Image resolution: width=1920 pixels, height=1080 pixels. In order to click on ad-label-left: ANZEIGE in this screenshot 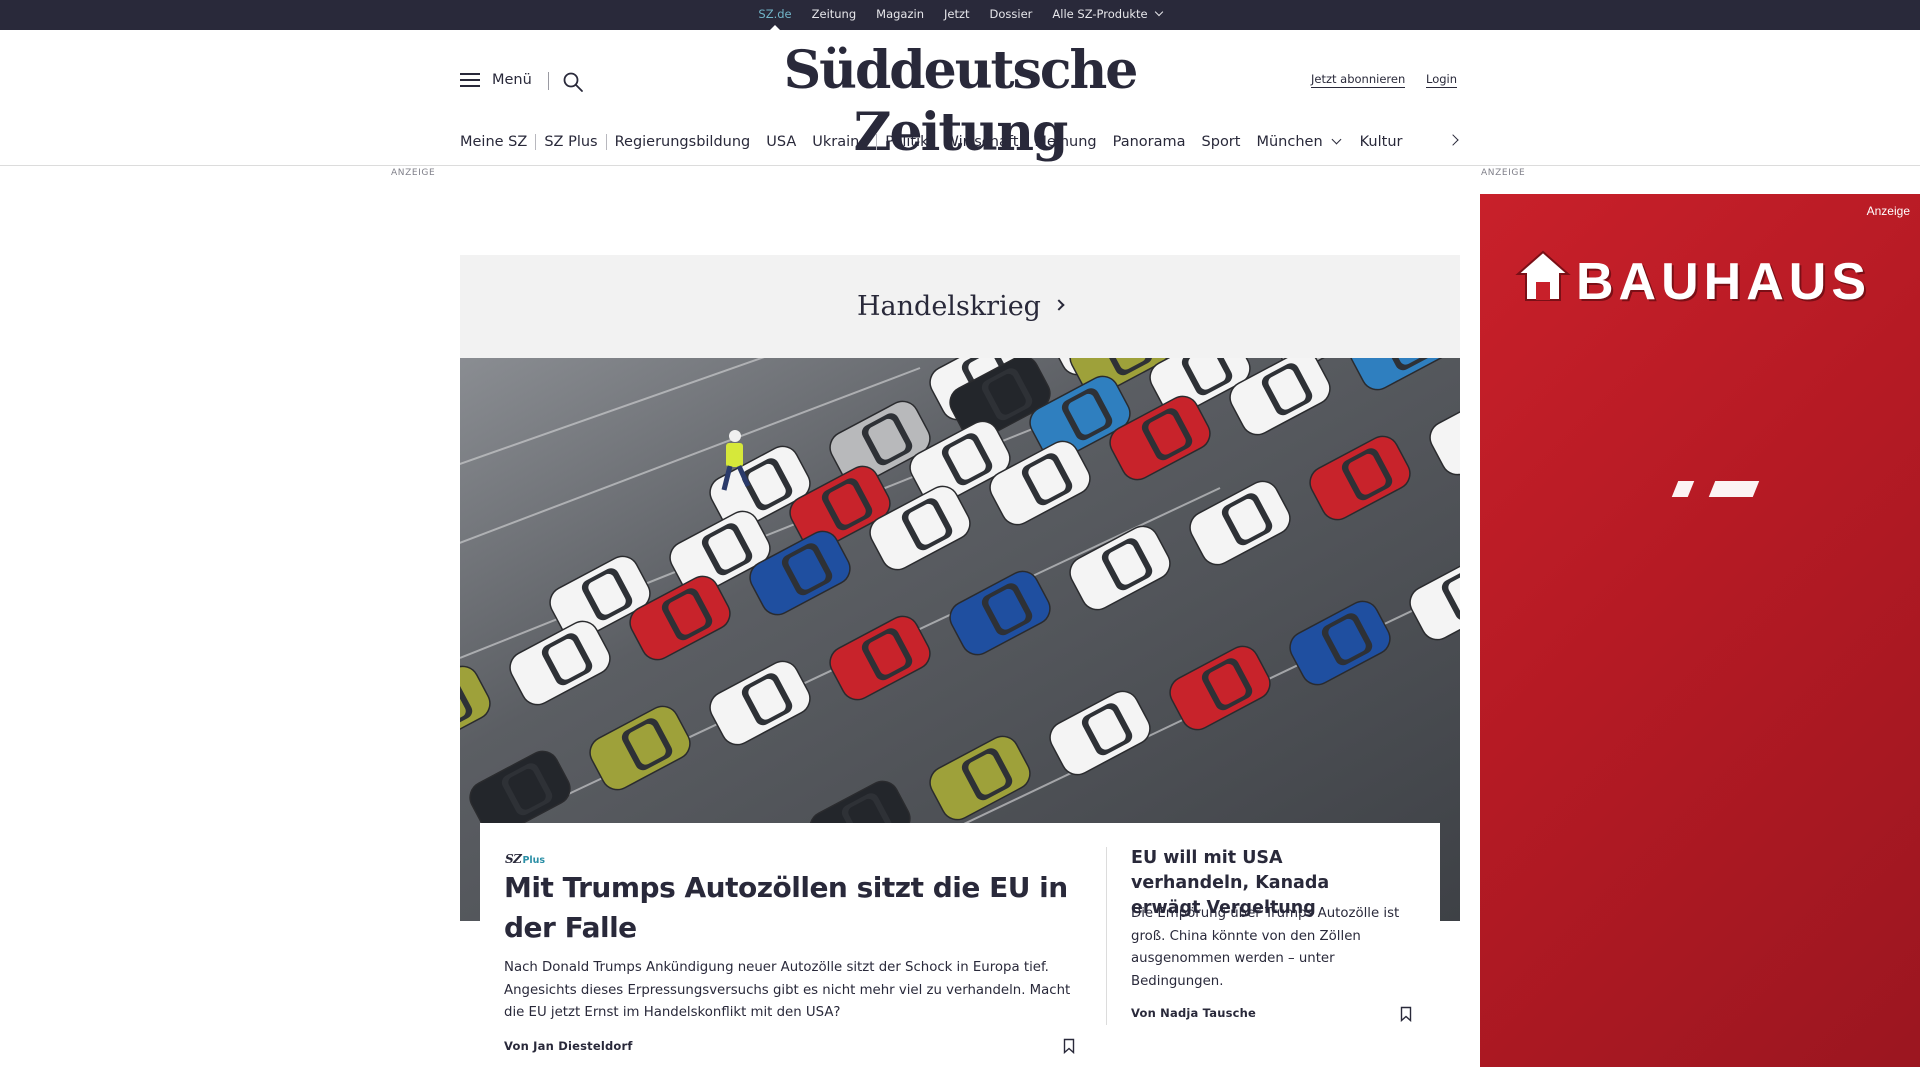, I will do `click(413, 173)`.